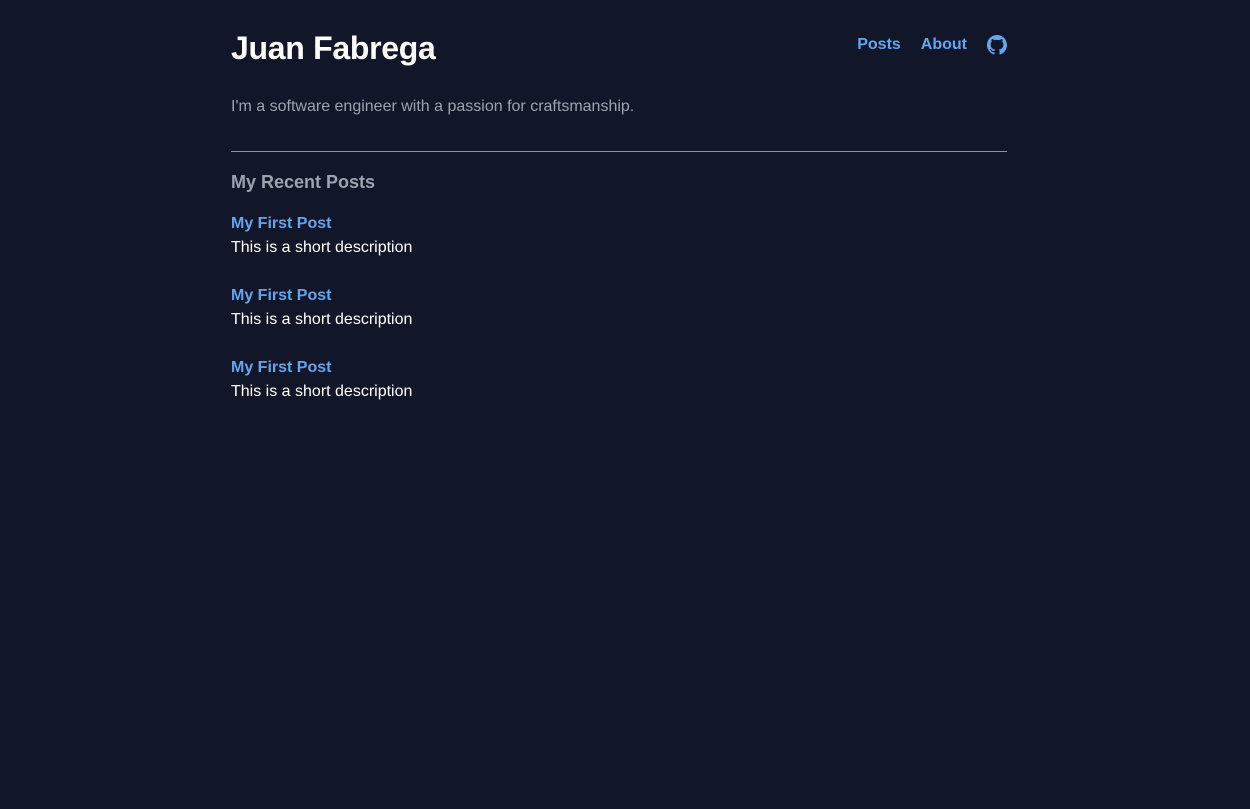  What do you see at coordinates (303, 182) in the screenshot?
I see `recent-posts-heading: My Recent Posts` at bounding box center [303, 182].